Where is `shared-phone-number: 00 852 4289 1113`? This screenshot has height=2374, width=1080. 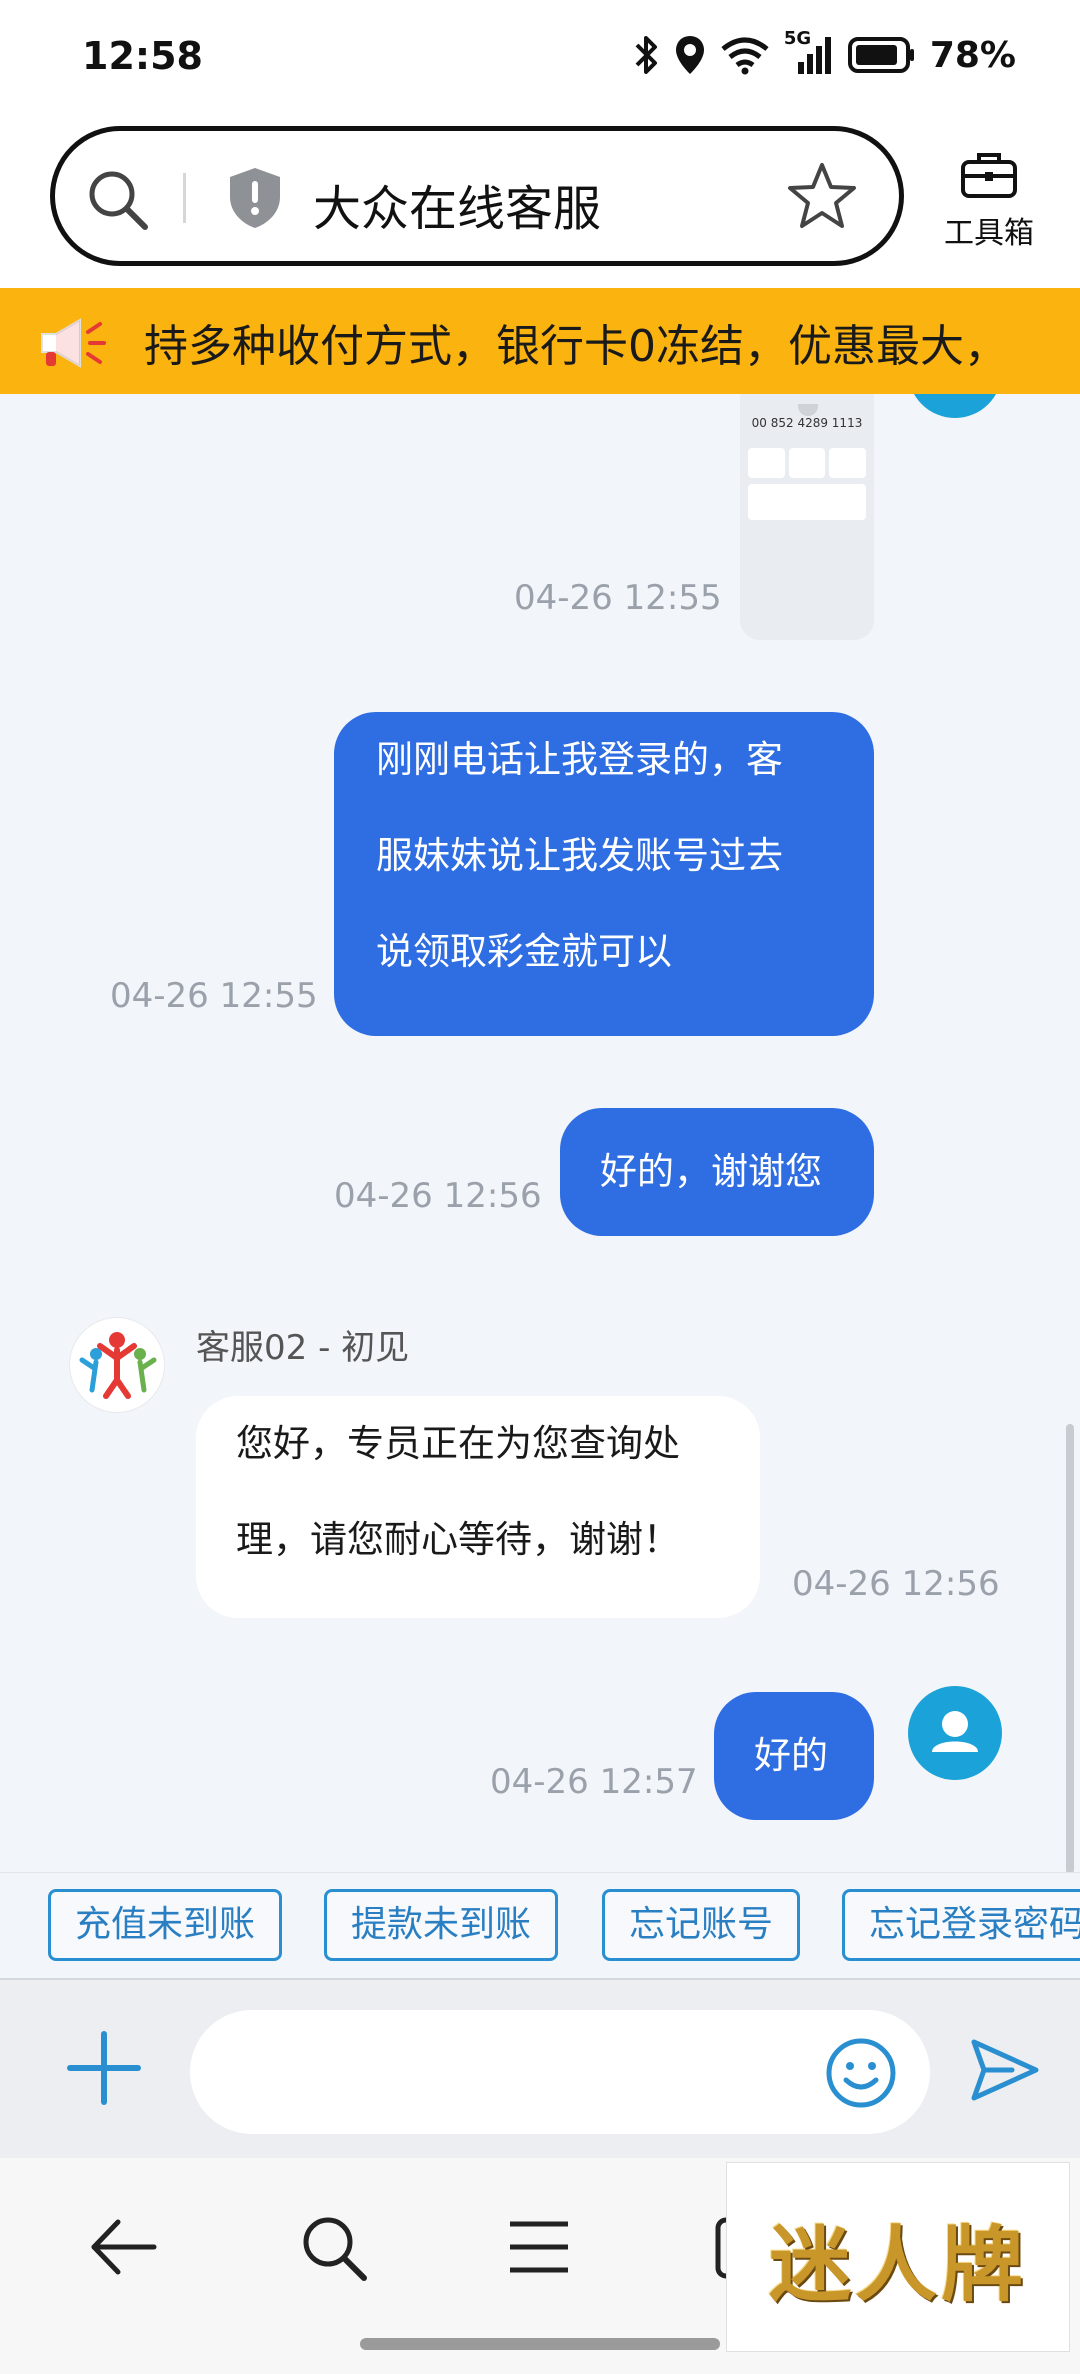
shared-phone-number: 00 852 4289 1113 is located at coordinates (807, 423).